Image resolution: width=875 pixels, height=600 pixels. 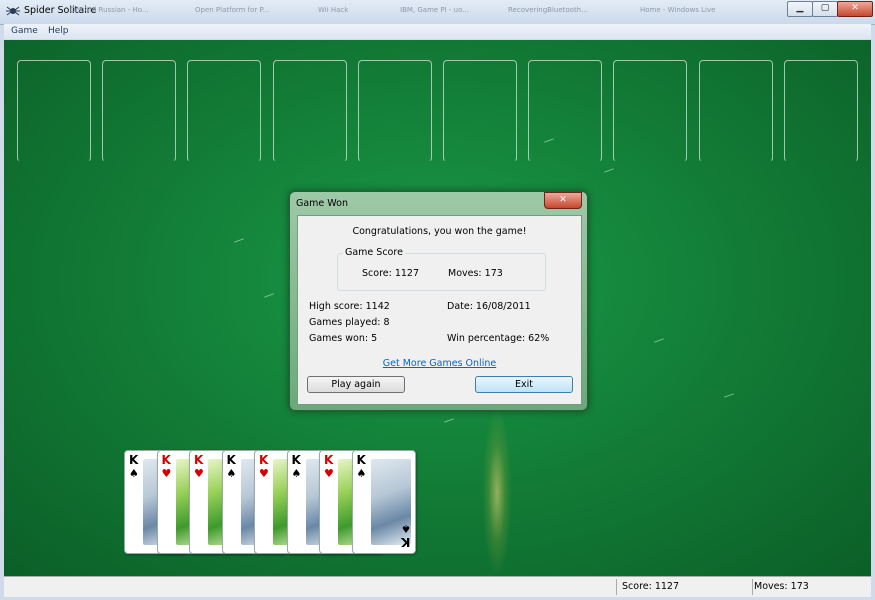 I want to click on maximize-button: ▢, so click(x=825, y=9).